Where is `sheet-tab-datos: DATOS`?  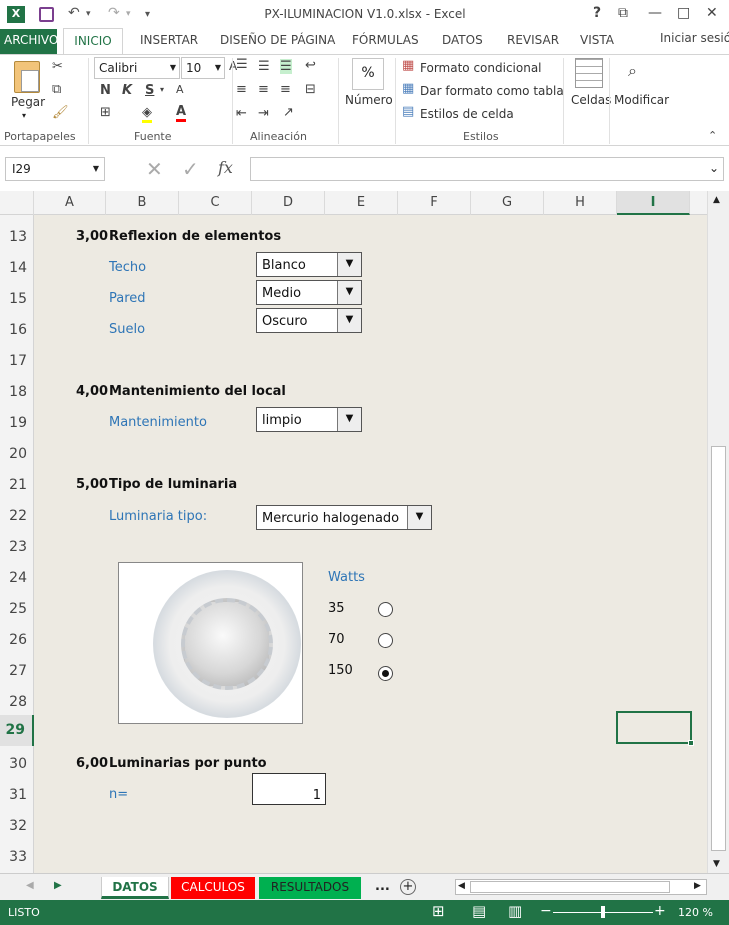 sheet-tab-datos: DATOS is located at coordinates (135, 888).